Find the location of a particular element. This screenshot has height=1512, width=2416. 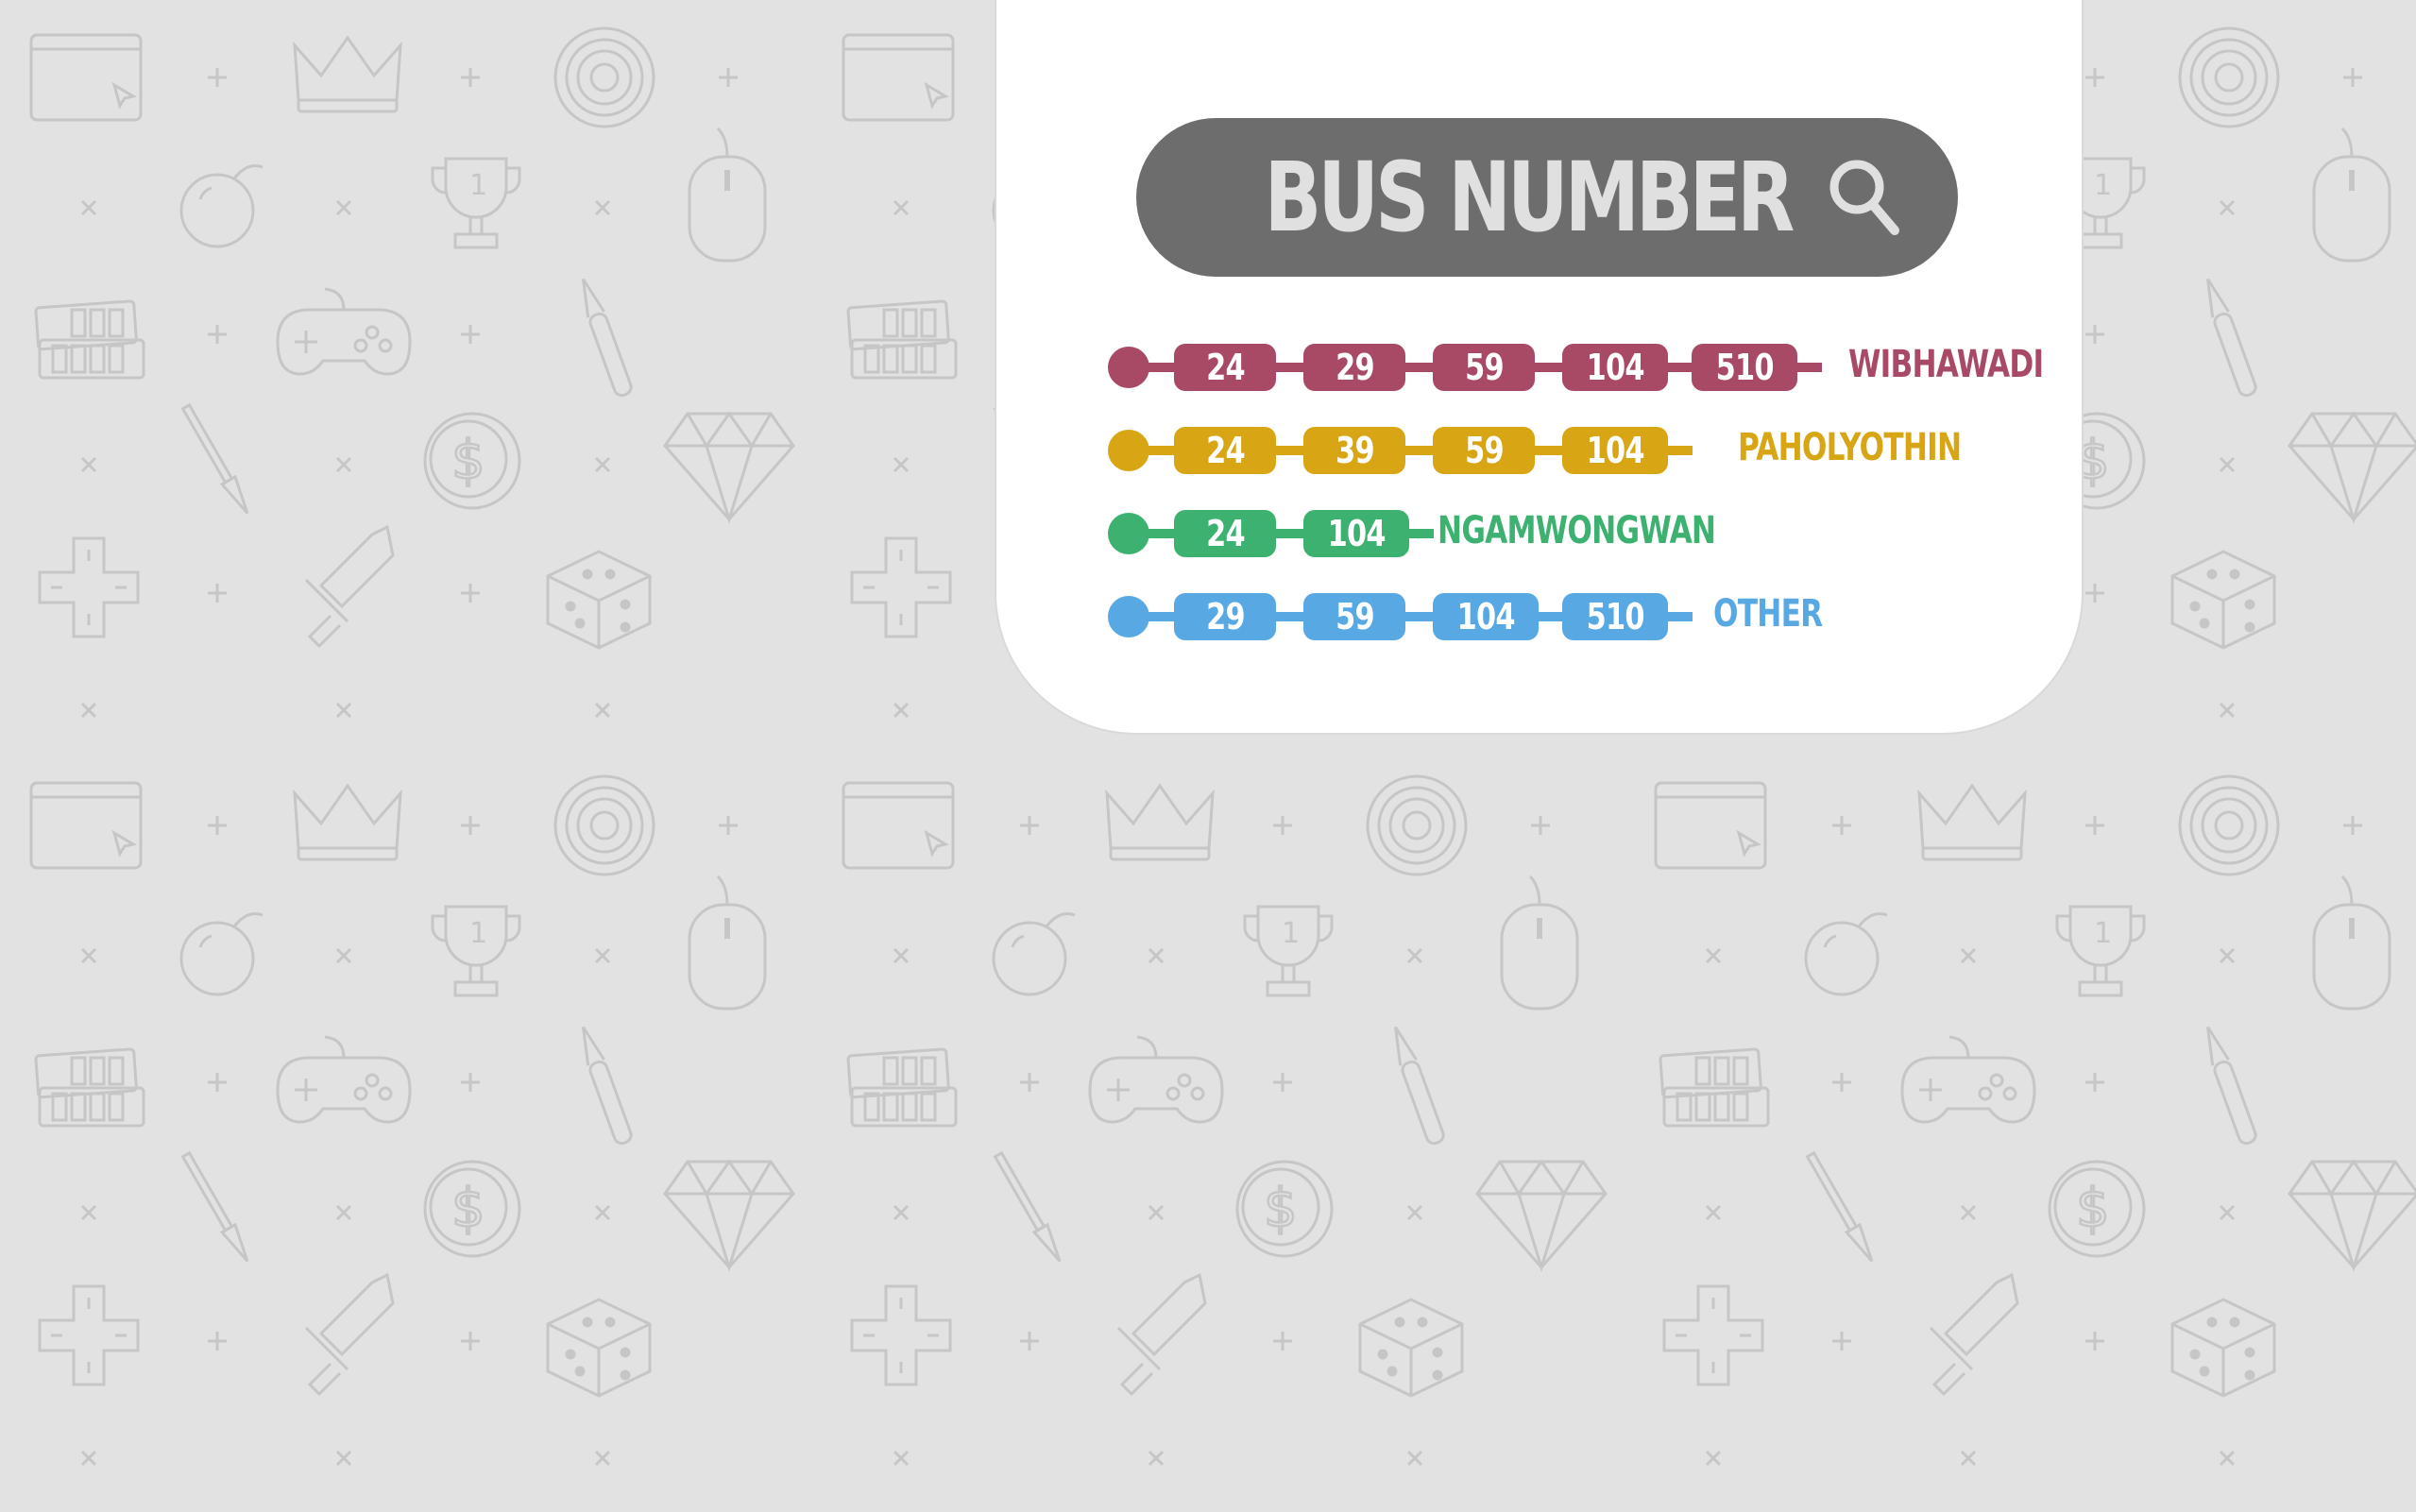

bus-number-badge: 39 is located at coordinates (1354, 450).